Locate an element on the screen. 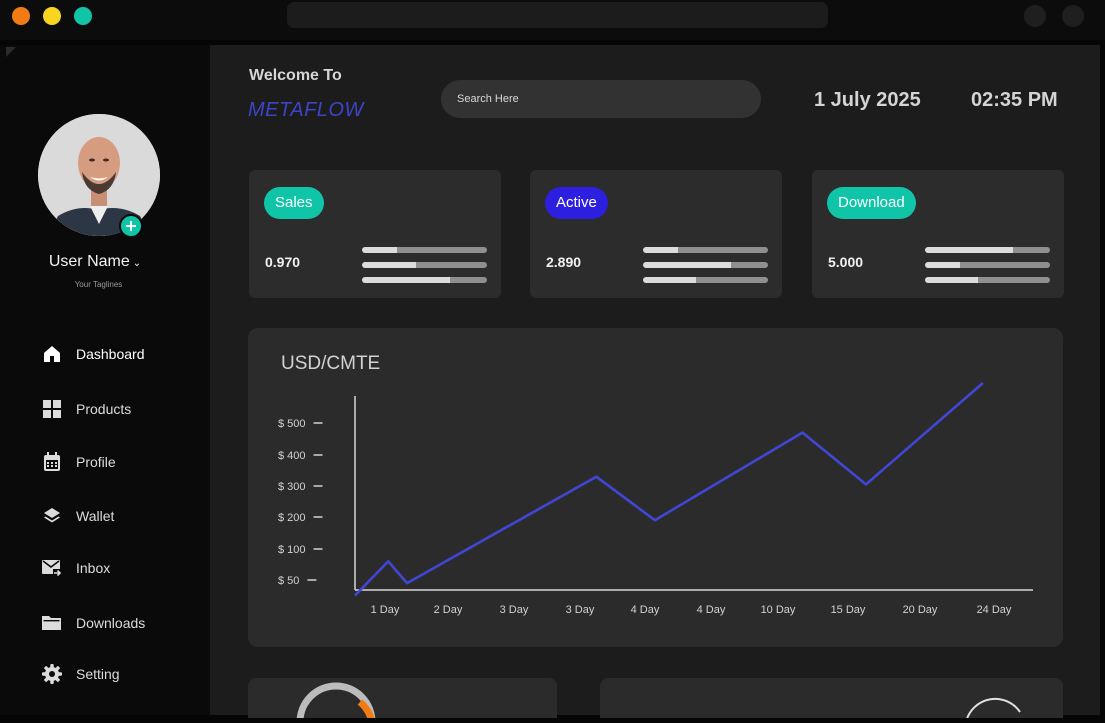 The width and height of the screenshot is (1105, 723). user-photo-icon is located at coordinates (99, 175).